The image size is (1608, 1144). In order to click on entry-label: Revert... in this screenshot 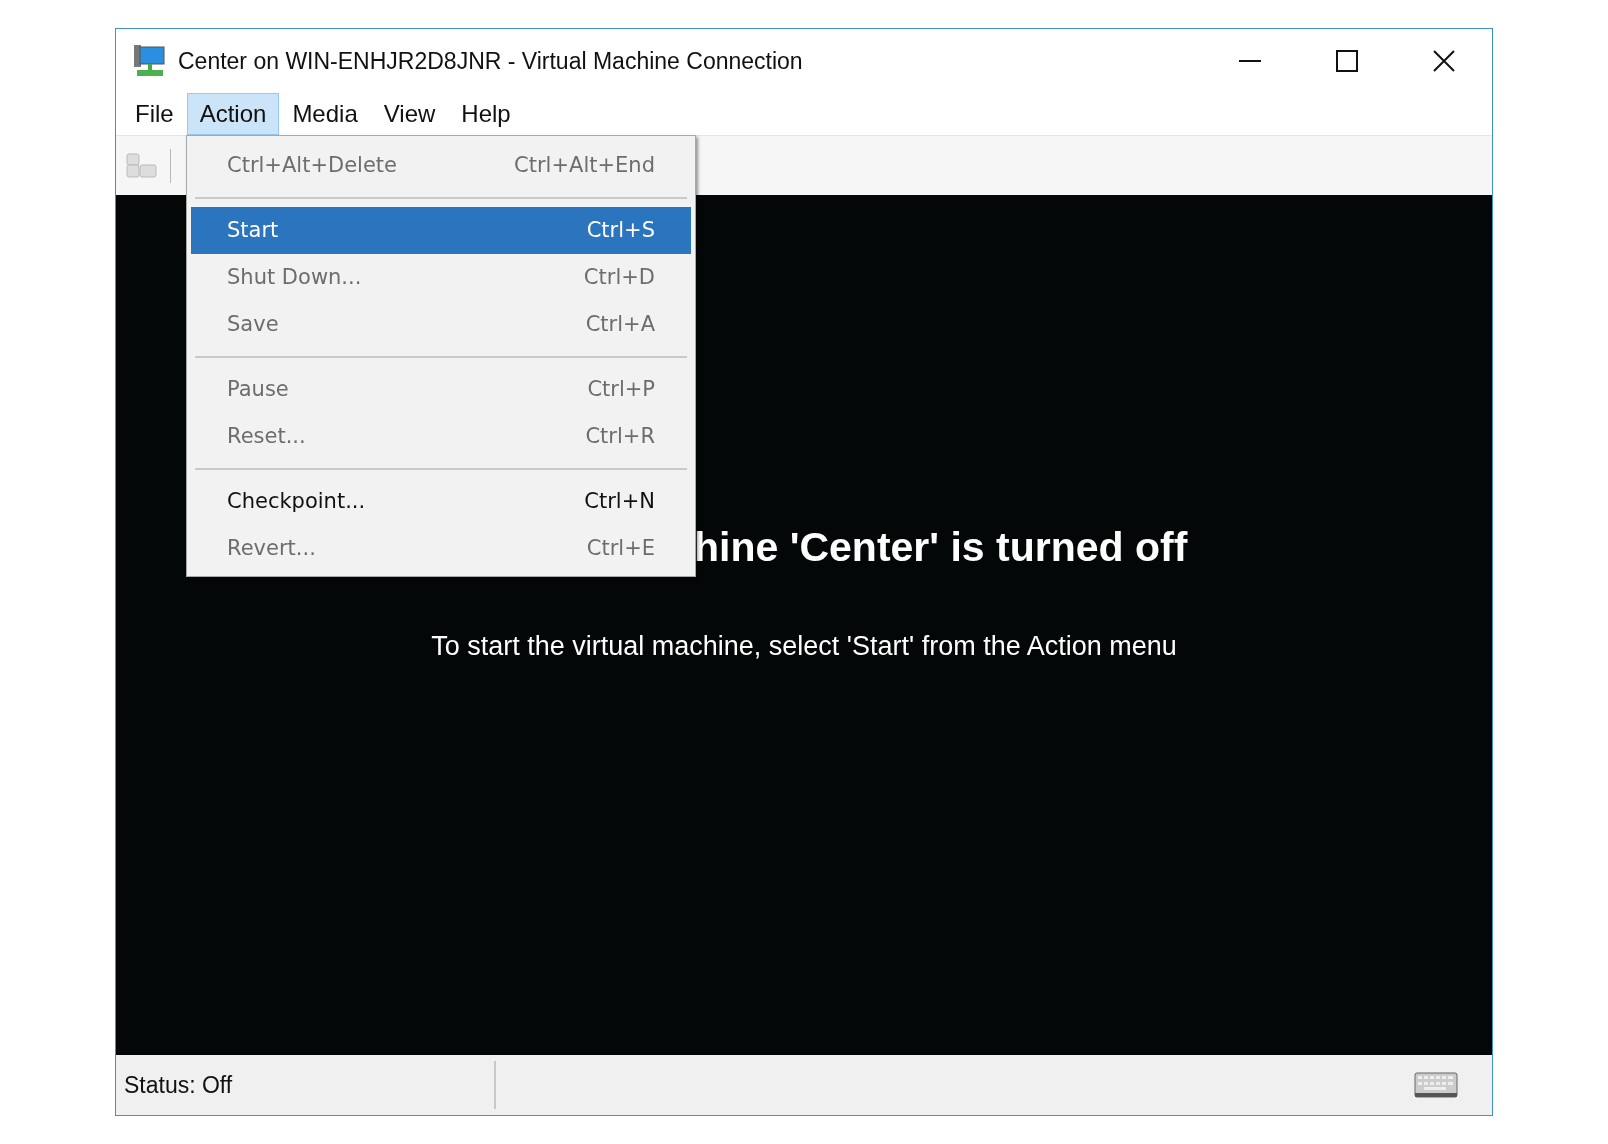, I will do `click(271, 548)`.